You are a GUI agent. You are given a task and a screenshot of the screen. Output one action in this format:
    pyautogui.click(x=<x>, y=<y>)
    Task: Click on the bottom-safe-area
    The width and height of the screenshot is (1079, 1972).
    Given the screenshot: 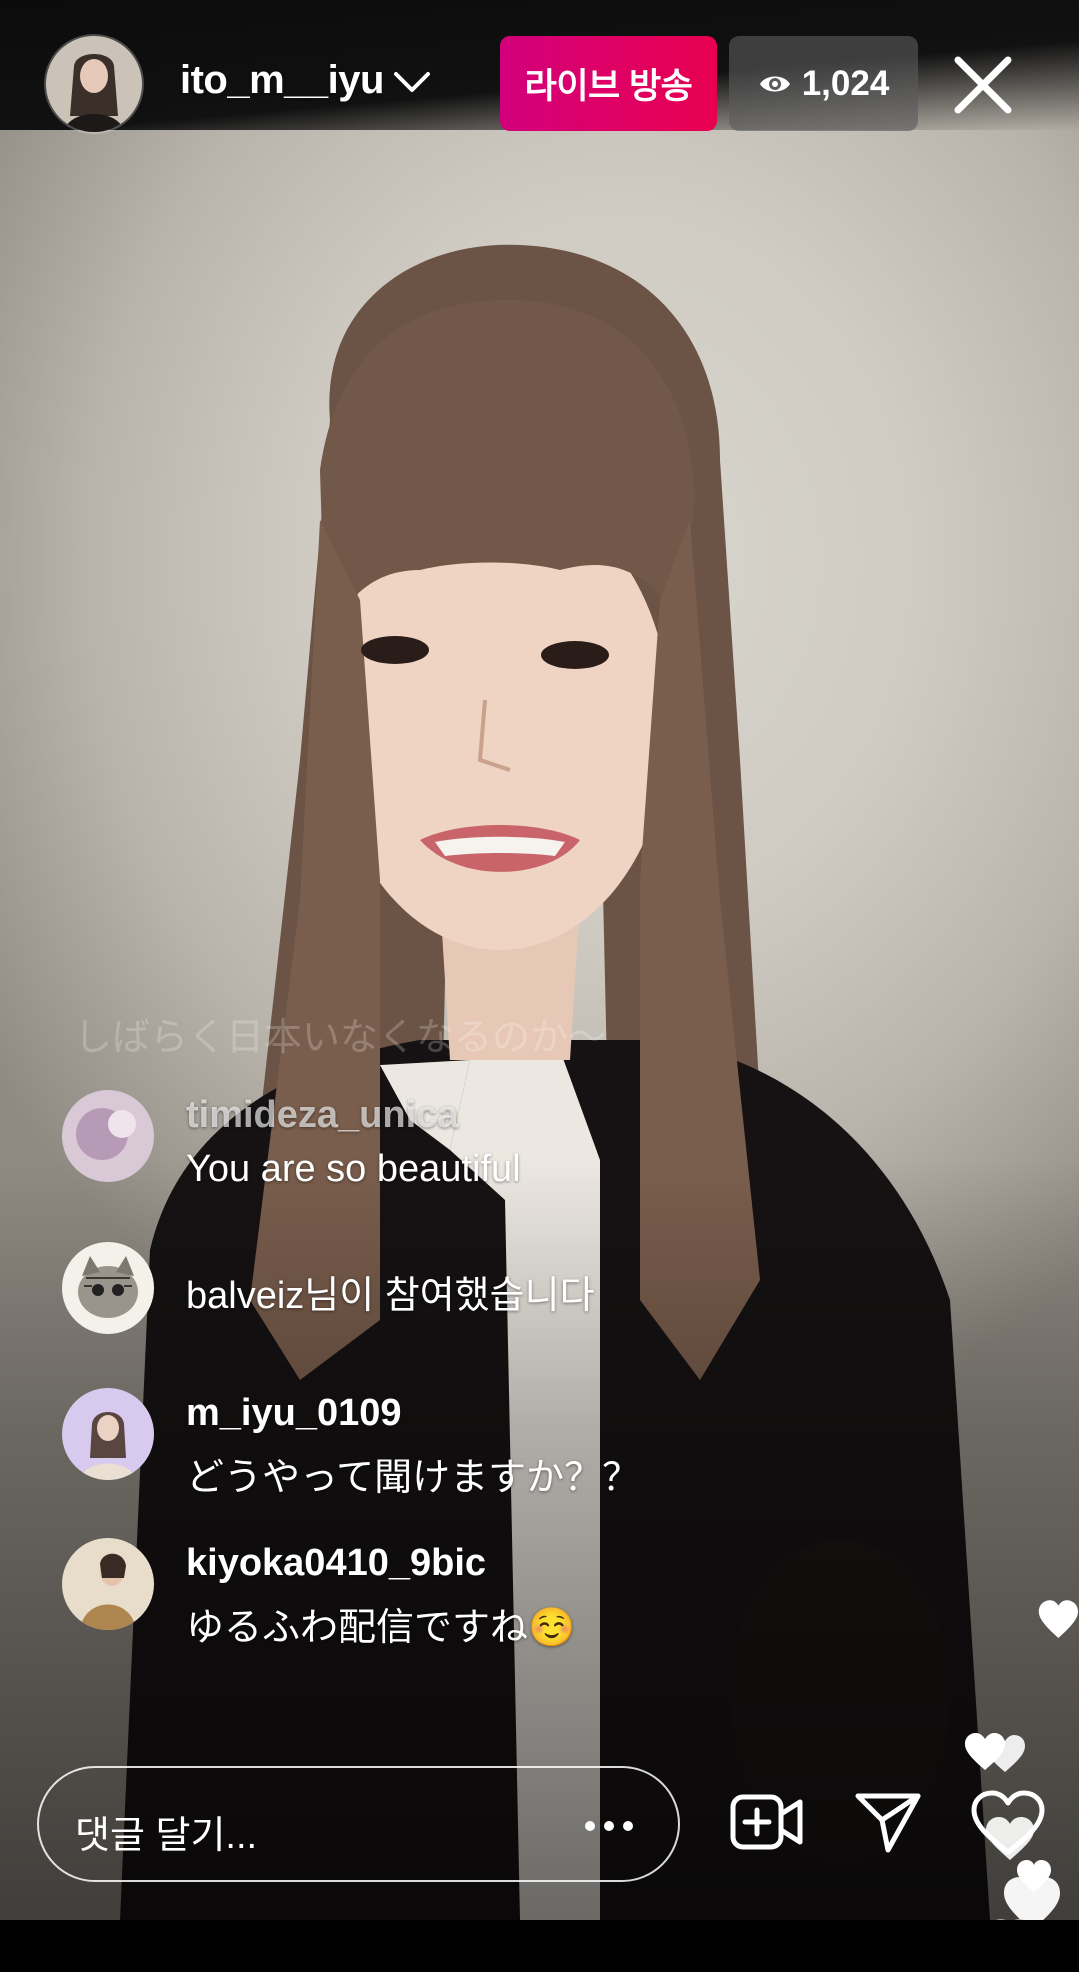 What is the action you would take?
    pyautogui.click(x=539, y=1946)
    